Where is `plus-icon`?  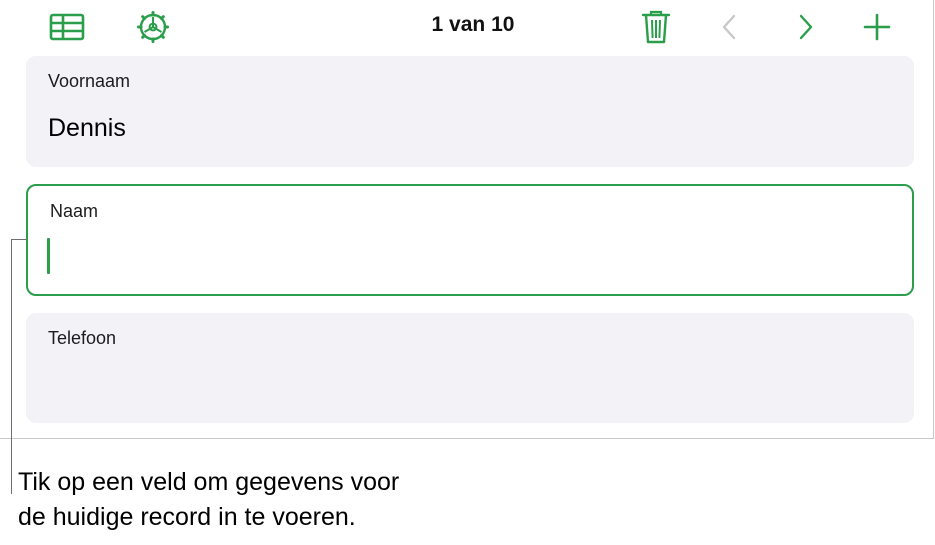
plus-icon is located at coordinates (877, 27).